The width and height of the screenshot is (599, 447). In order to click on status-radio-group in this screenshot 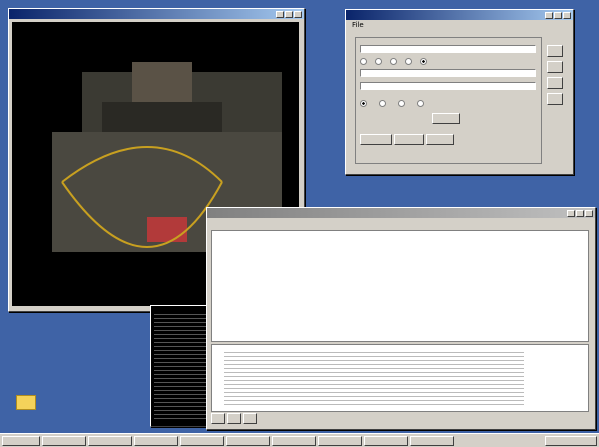, I will do `click(448, 103)`.